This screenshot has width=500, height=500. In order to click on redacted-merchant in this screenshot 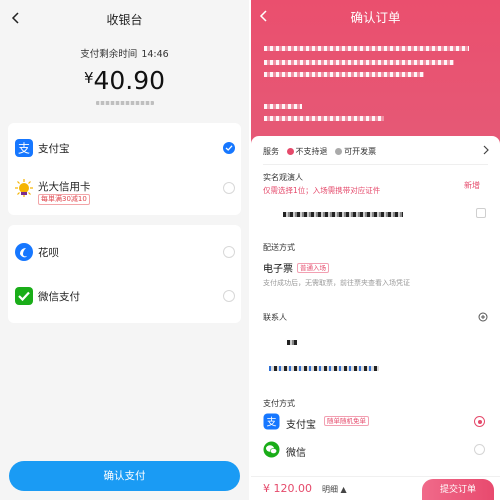, I will do `click(125, 103)`.